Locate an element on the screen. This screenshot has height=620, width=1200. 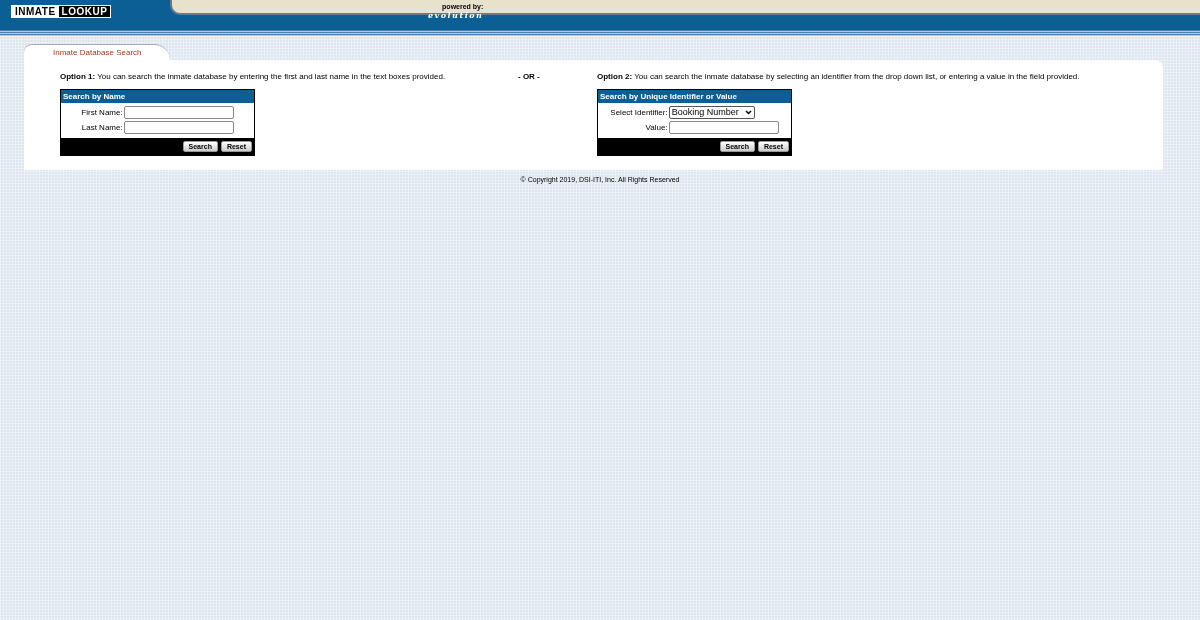
field-label: Select Identifier: is located at coordinates (639, 112).